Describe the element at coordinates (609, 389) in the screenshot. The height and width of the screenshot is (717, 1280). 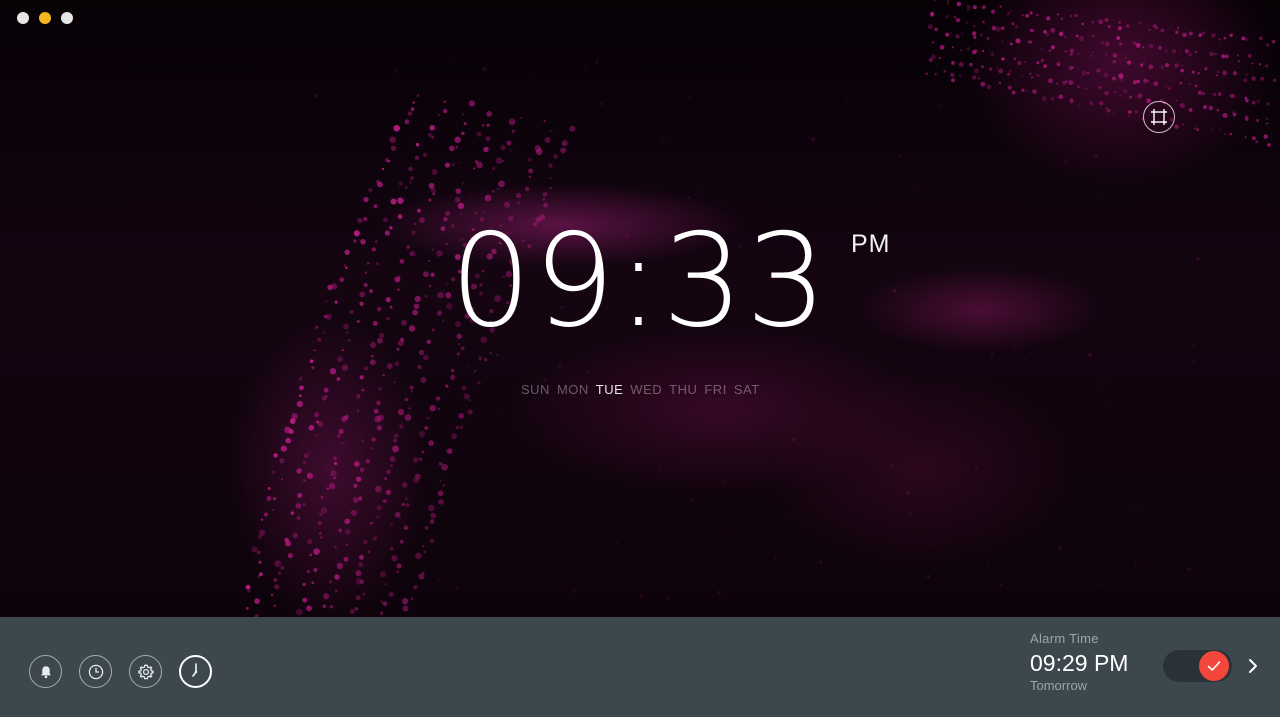
I see `weekday-tue: TUE` at that location.